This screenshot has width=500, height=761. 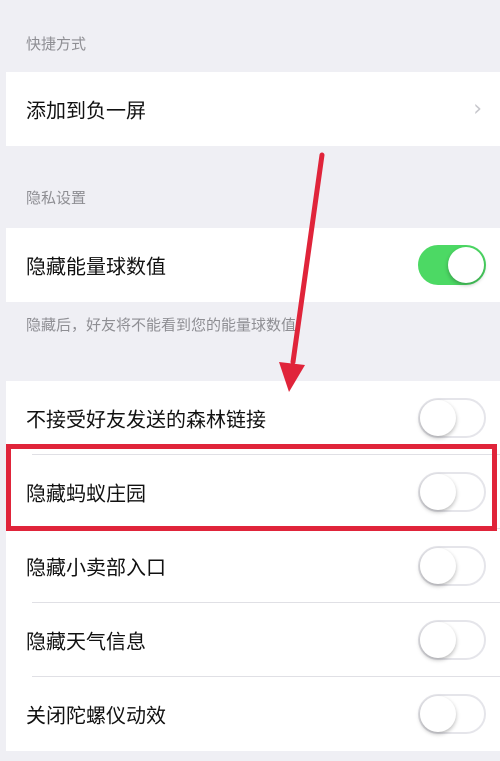 What do you see at coordinates (302, 272) in the screenshot?
I see `annotation-arrow-icon` at bounding box center [302, 272].